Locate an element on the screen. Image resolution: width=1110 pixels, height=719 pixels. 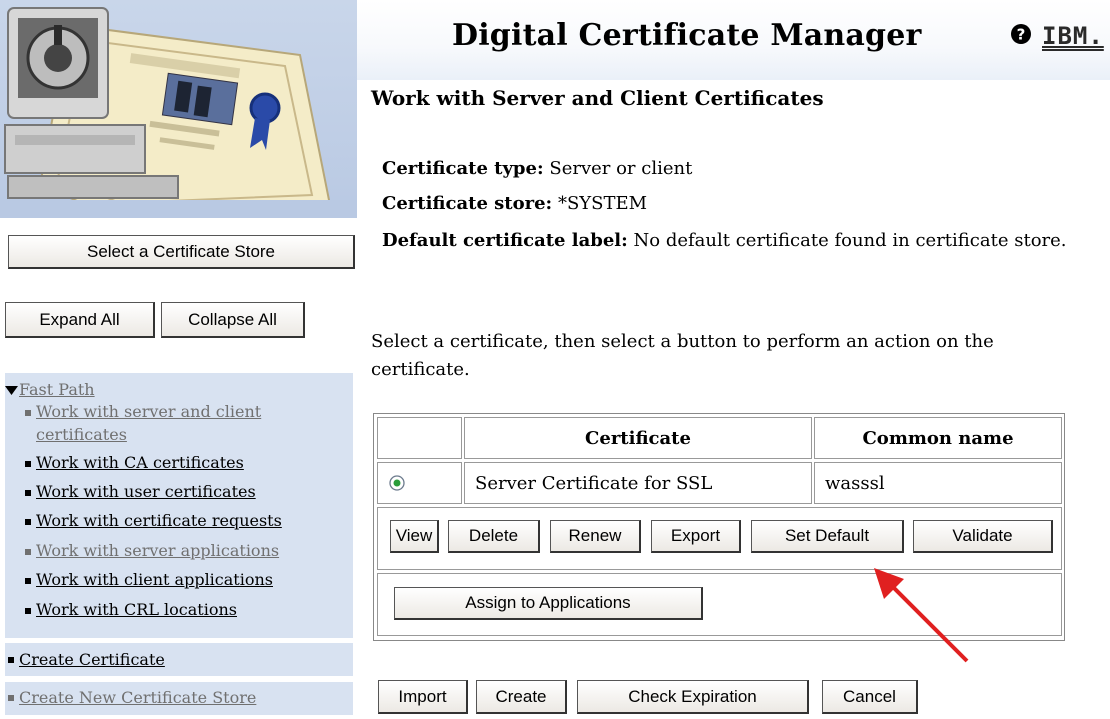
delete-button: Delete is located at coordinates (494, 536).